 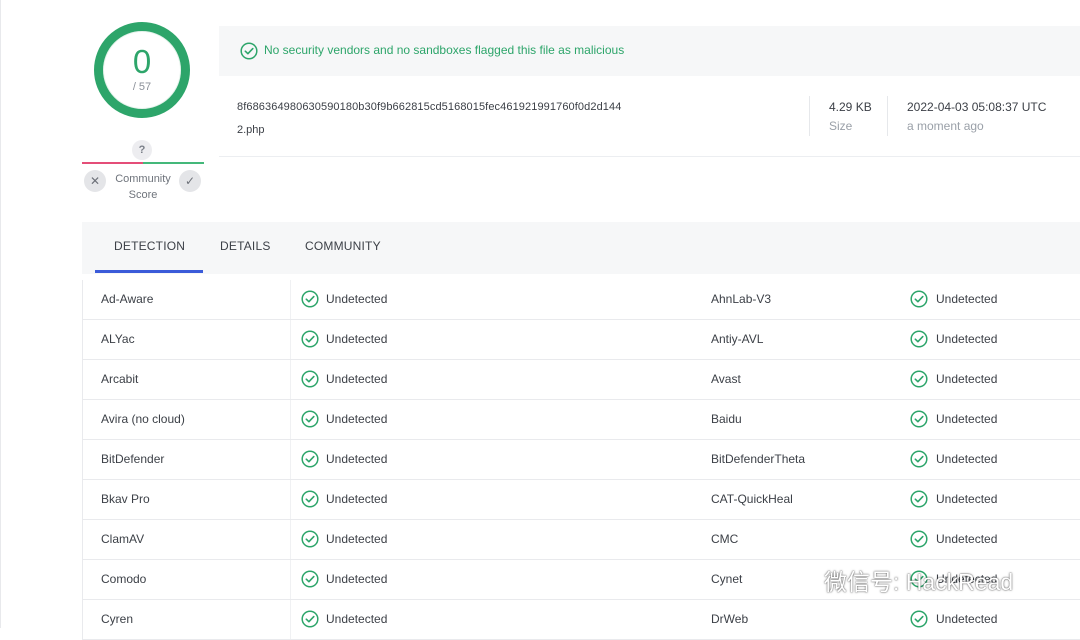 I want to click on detection-count: 0, so click(x=142, y=61).